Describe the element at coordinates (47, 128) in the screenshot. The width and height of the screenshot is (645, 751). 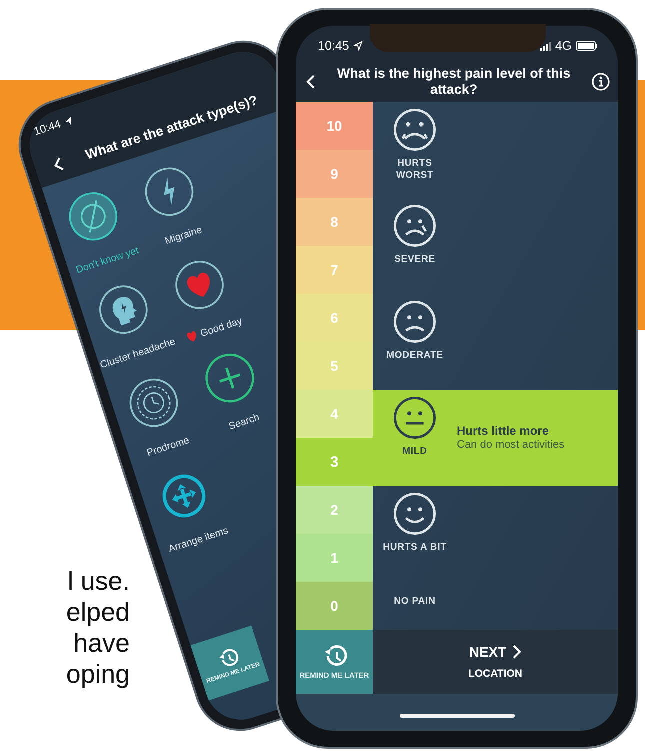
I see `status-time: 10:44` at that location.